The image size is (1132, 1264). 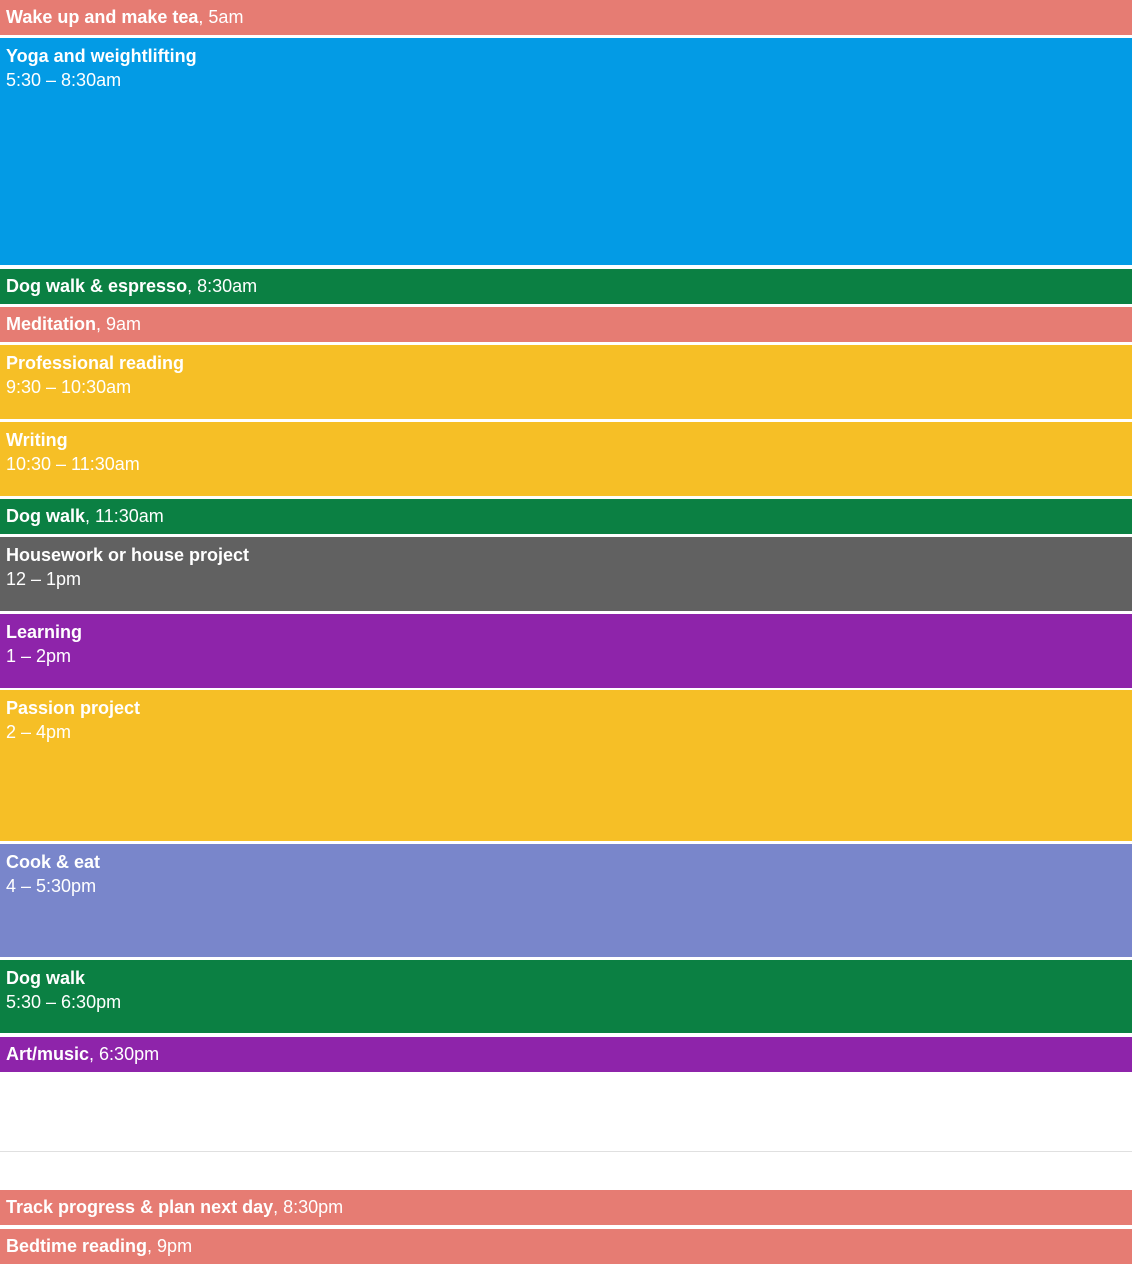 I want to click on calendar-event-cook-eat: Cook & eat 4 – 5:30pm, so click(x=566, y=900).